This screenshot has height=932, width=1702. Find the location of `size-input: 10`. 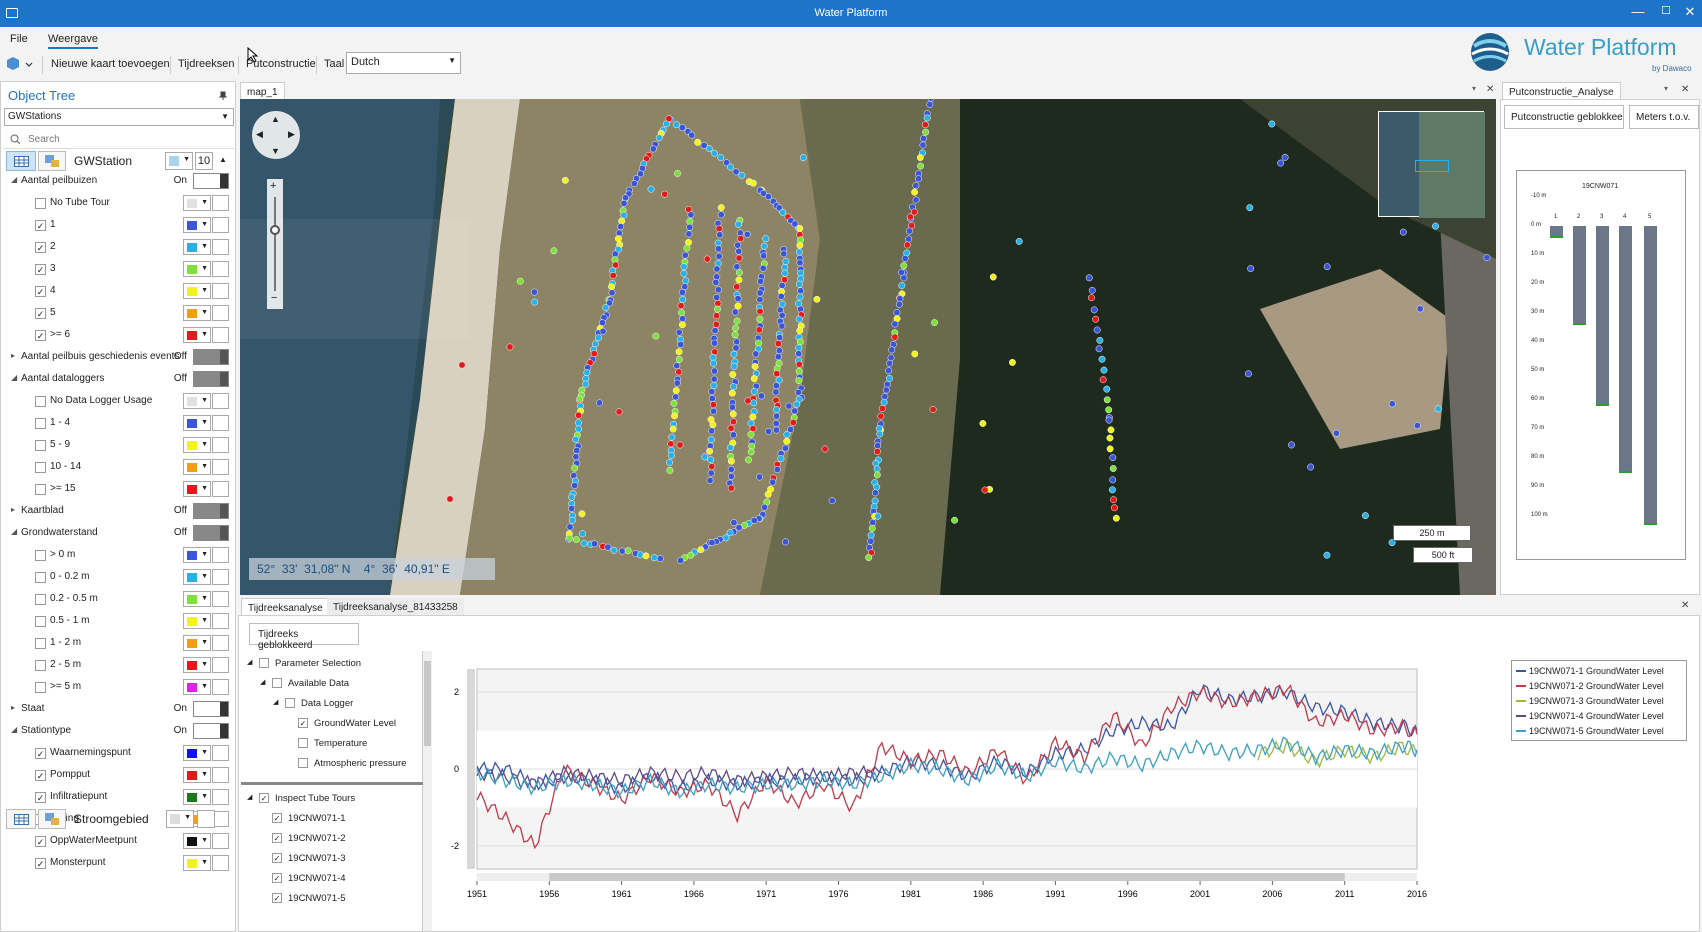

size-input: 10 is located at coordinates (204, 161).